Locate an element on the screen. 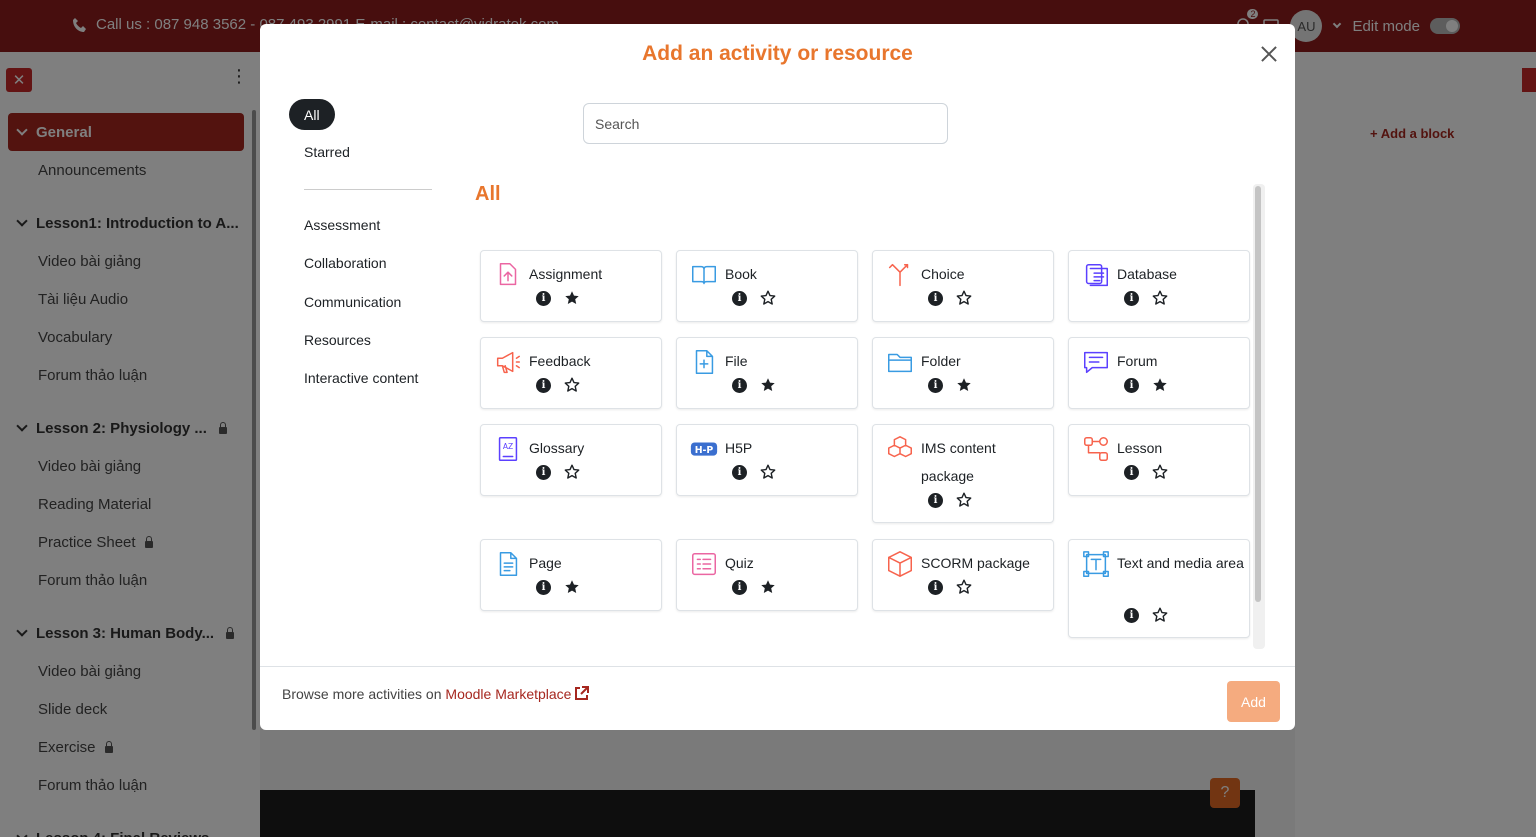 The height and width of the screenshot is (837, 1536). external-link-icon is located at coordinates (582, 693).